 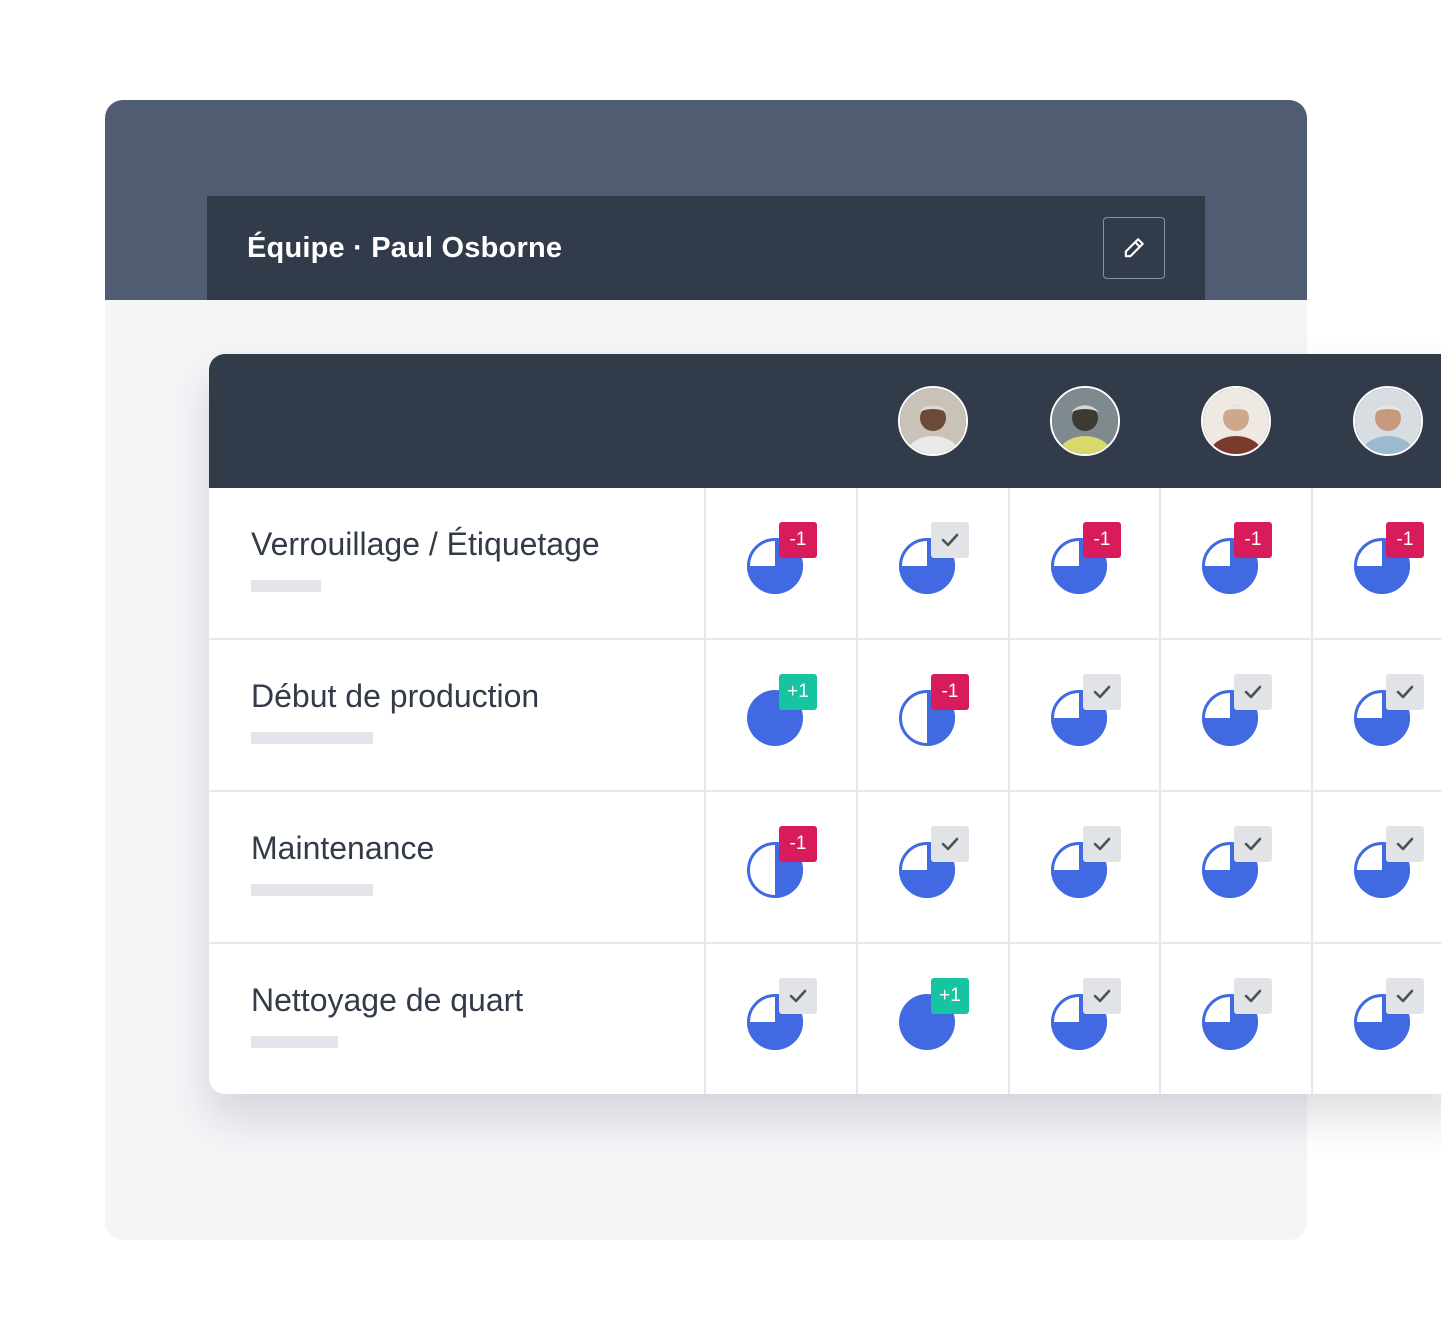 I want to click on skill-label: Maintenance, so click(x=343, y=848).